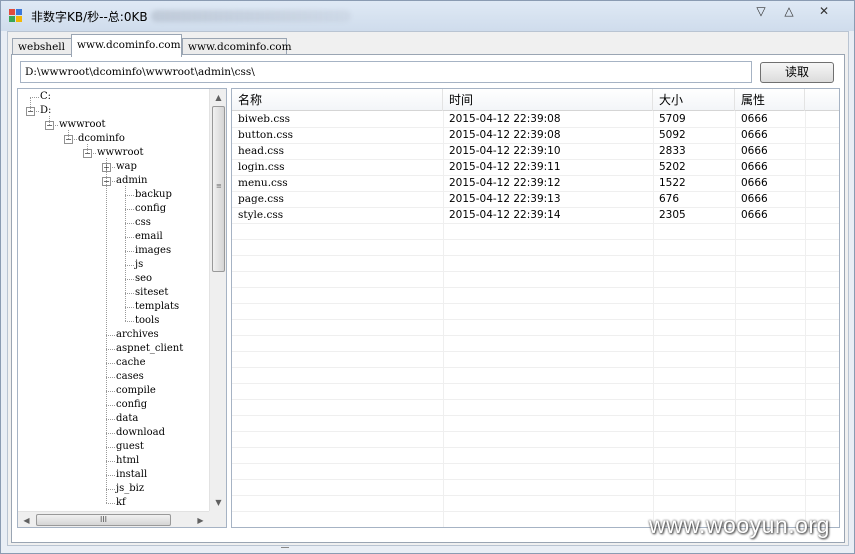 The width and height of the screenshot is (855, 554). What do you see at coordinates (672, 151) in the screenshot?
I see `file-size-cell: 2833` at bounding box center [672, 151].